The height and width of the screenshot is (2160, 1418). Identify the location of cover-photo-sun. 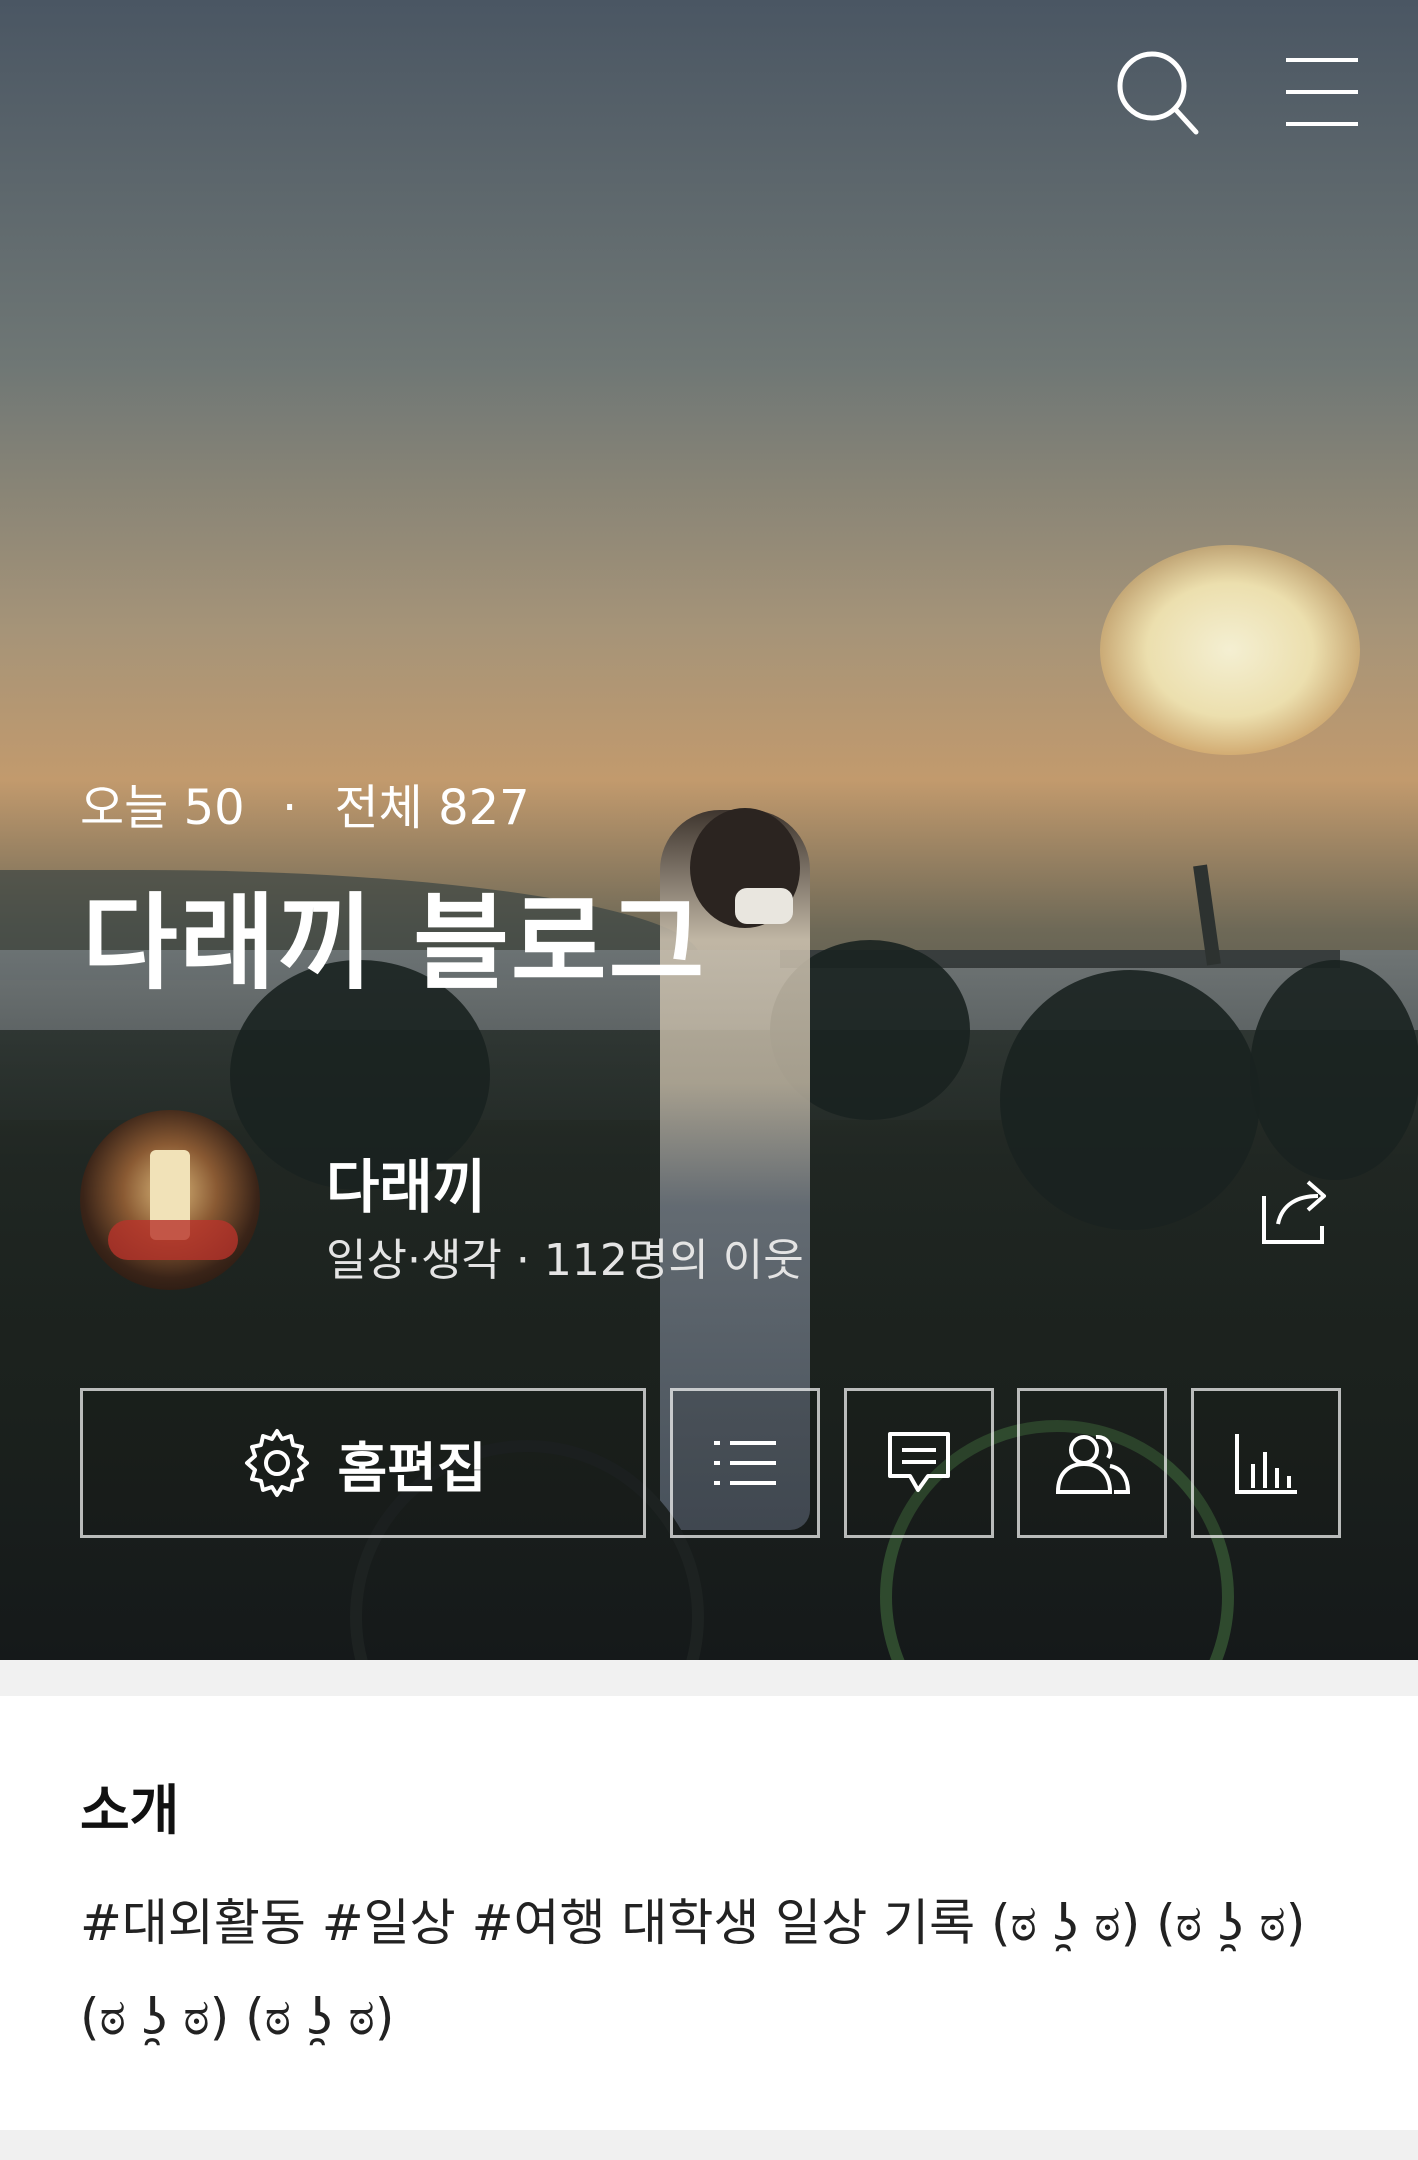
(1230, 650).